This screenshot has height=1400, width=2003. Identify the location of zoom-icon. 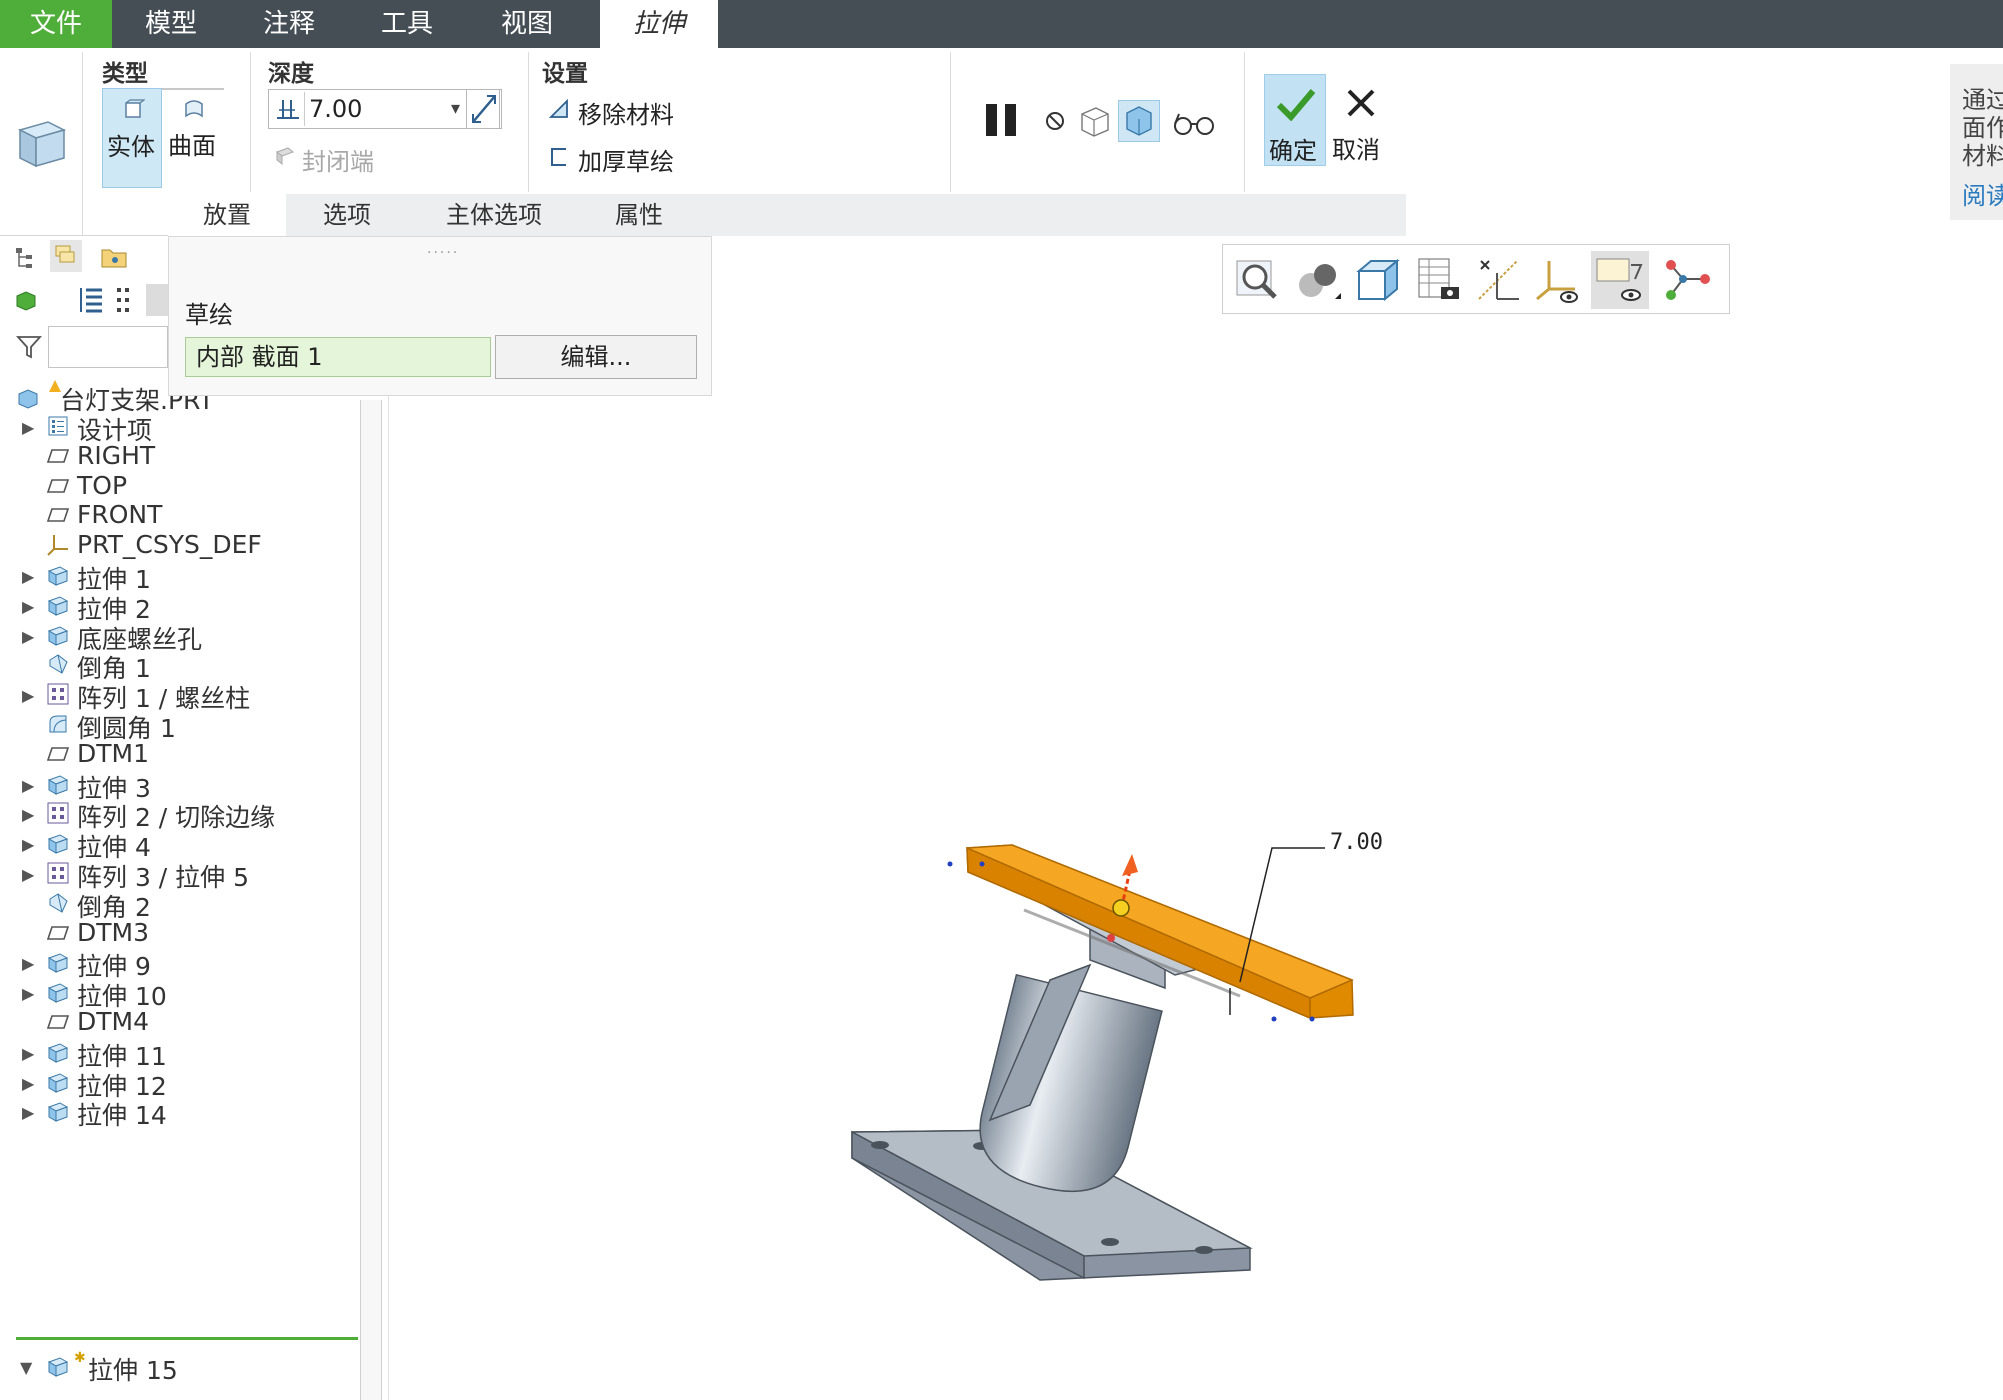
(1258, 280).